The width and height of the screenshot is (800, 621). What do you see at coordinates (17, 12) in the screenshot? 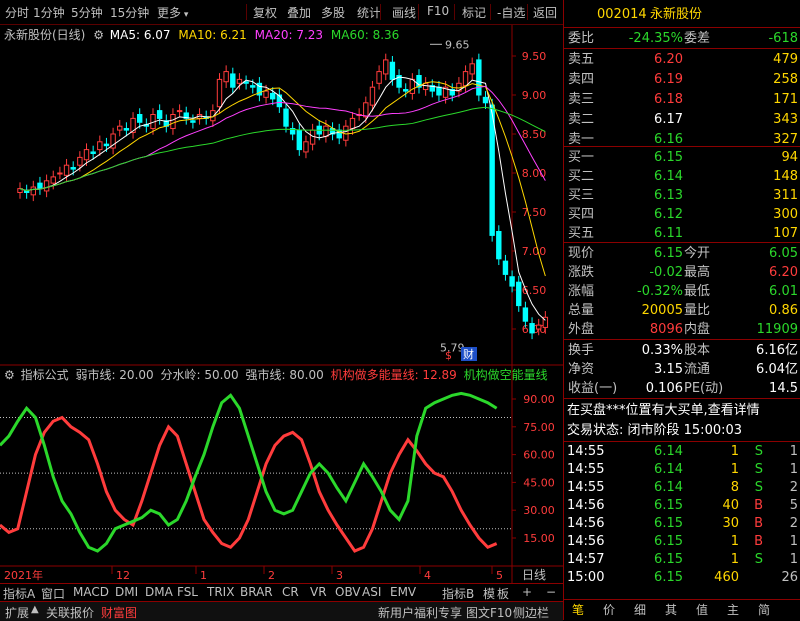
I see `toolbar-item-0: 分时` at bounding box center [17, 12].